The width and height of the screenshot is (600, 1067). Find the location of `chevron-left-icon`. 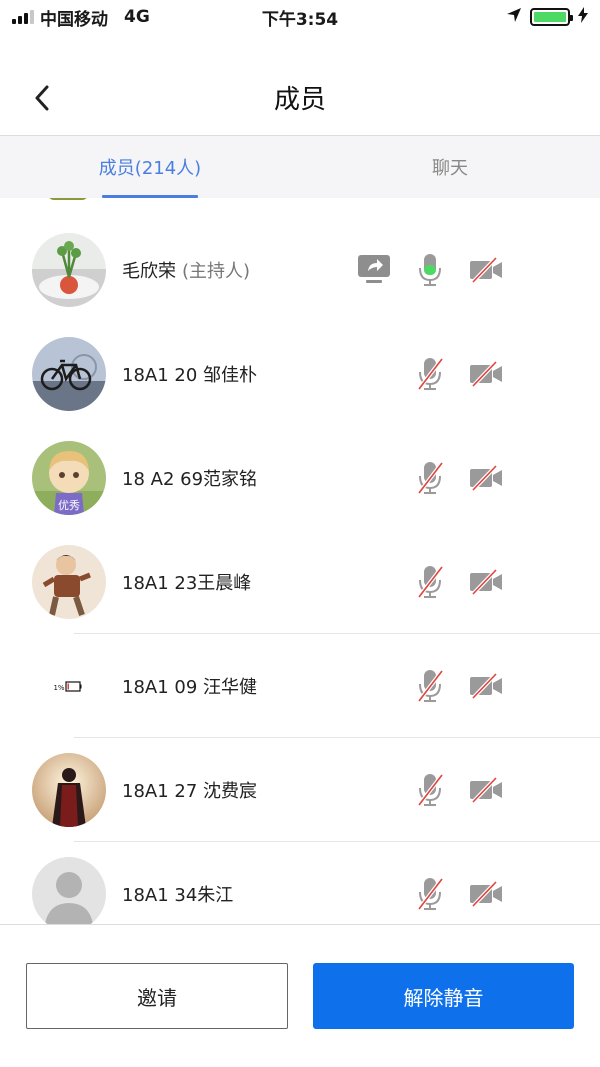

chevron-left-icon is located at coordinates (42, 98).